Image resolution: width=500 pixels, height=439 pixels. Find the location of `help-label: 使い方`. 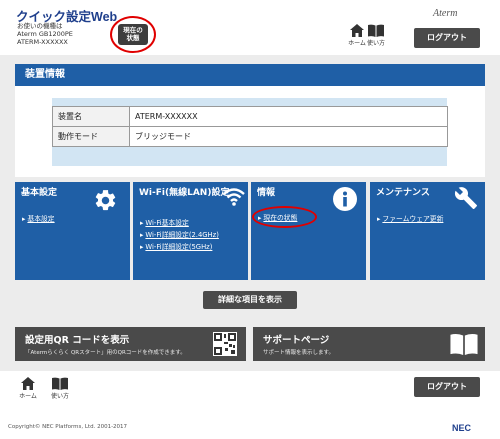

help-label: 使い方 is located at coordinates (375, 43).